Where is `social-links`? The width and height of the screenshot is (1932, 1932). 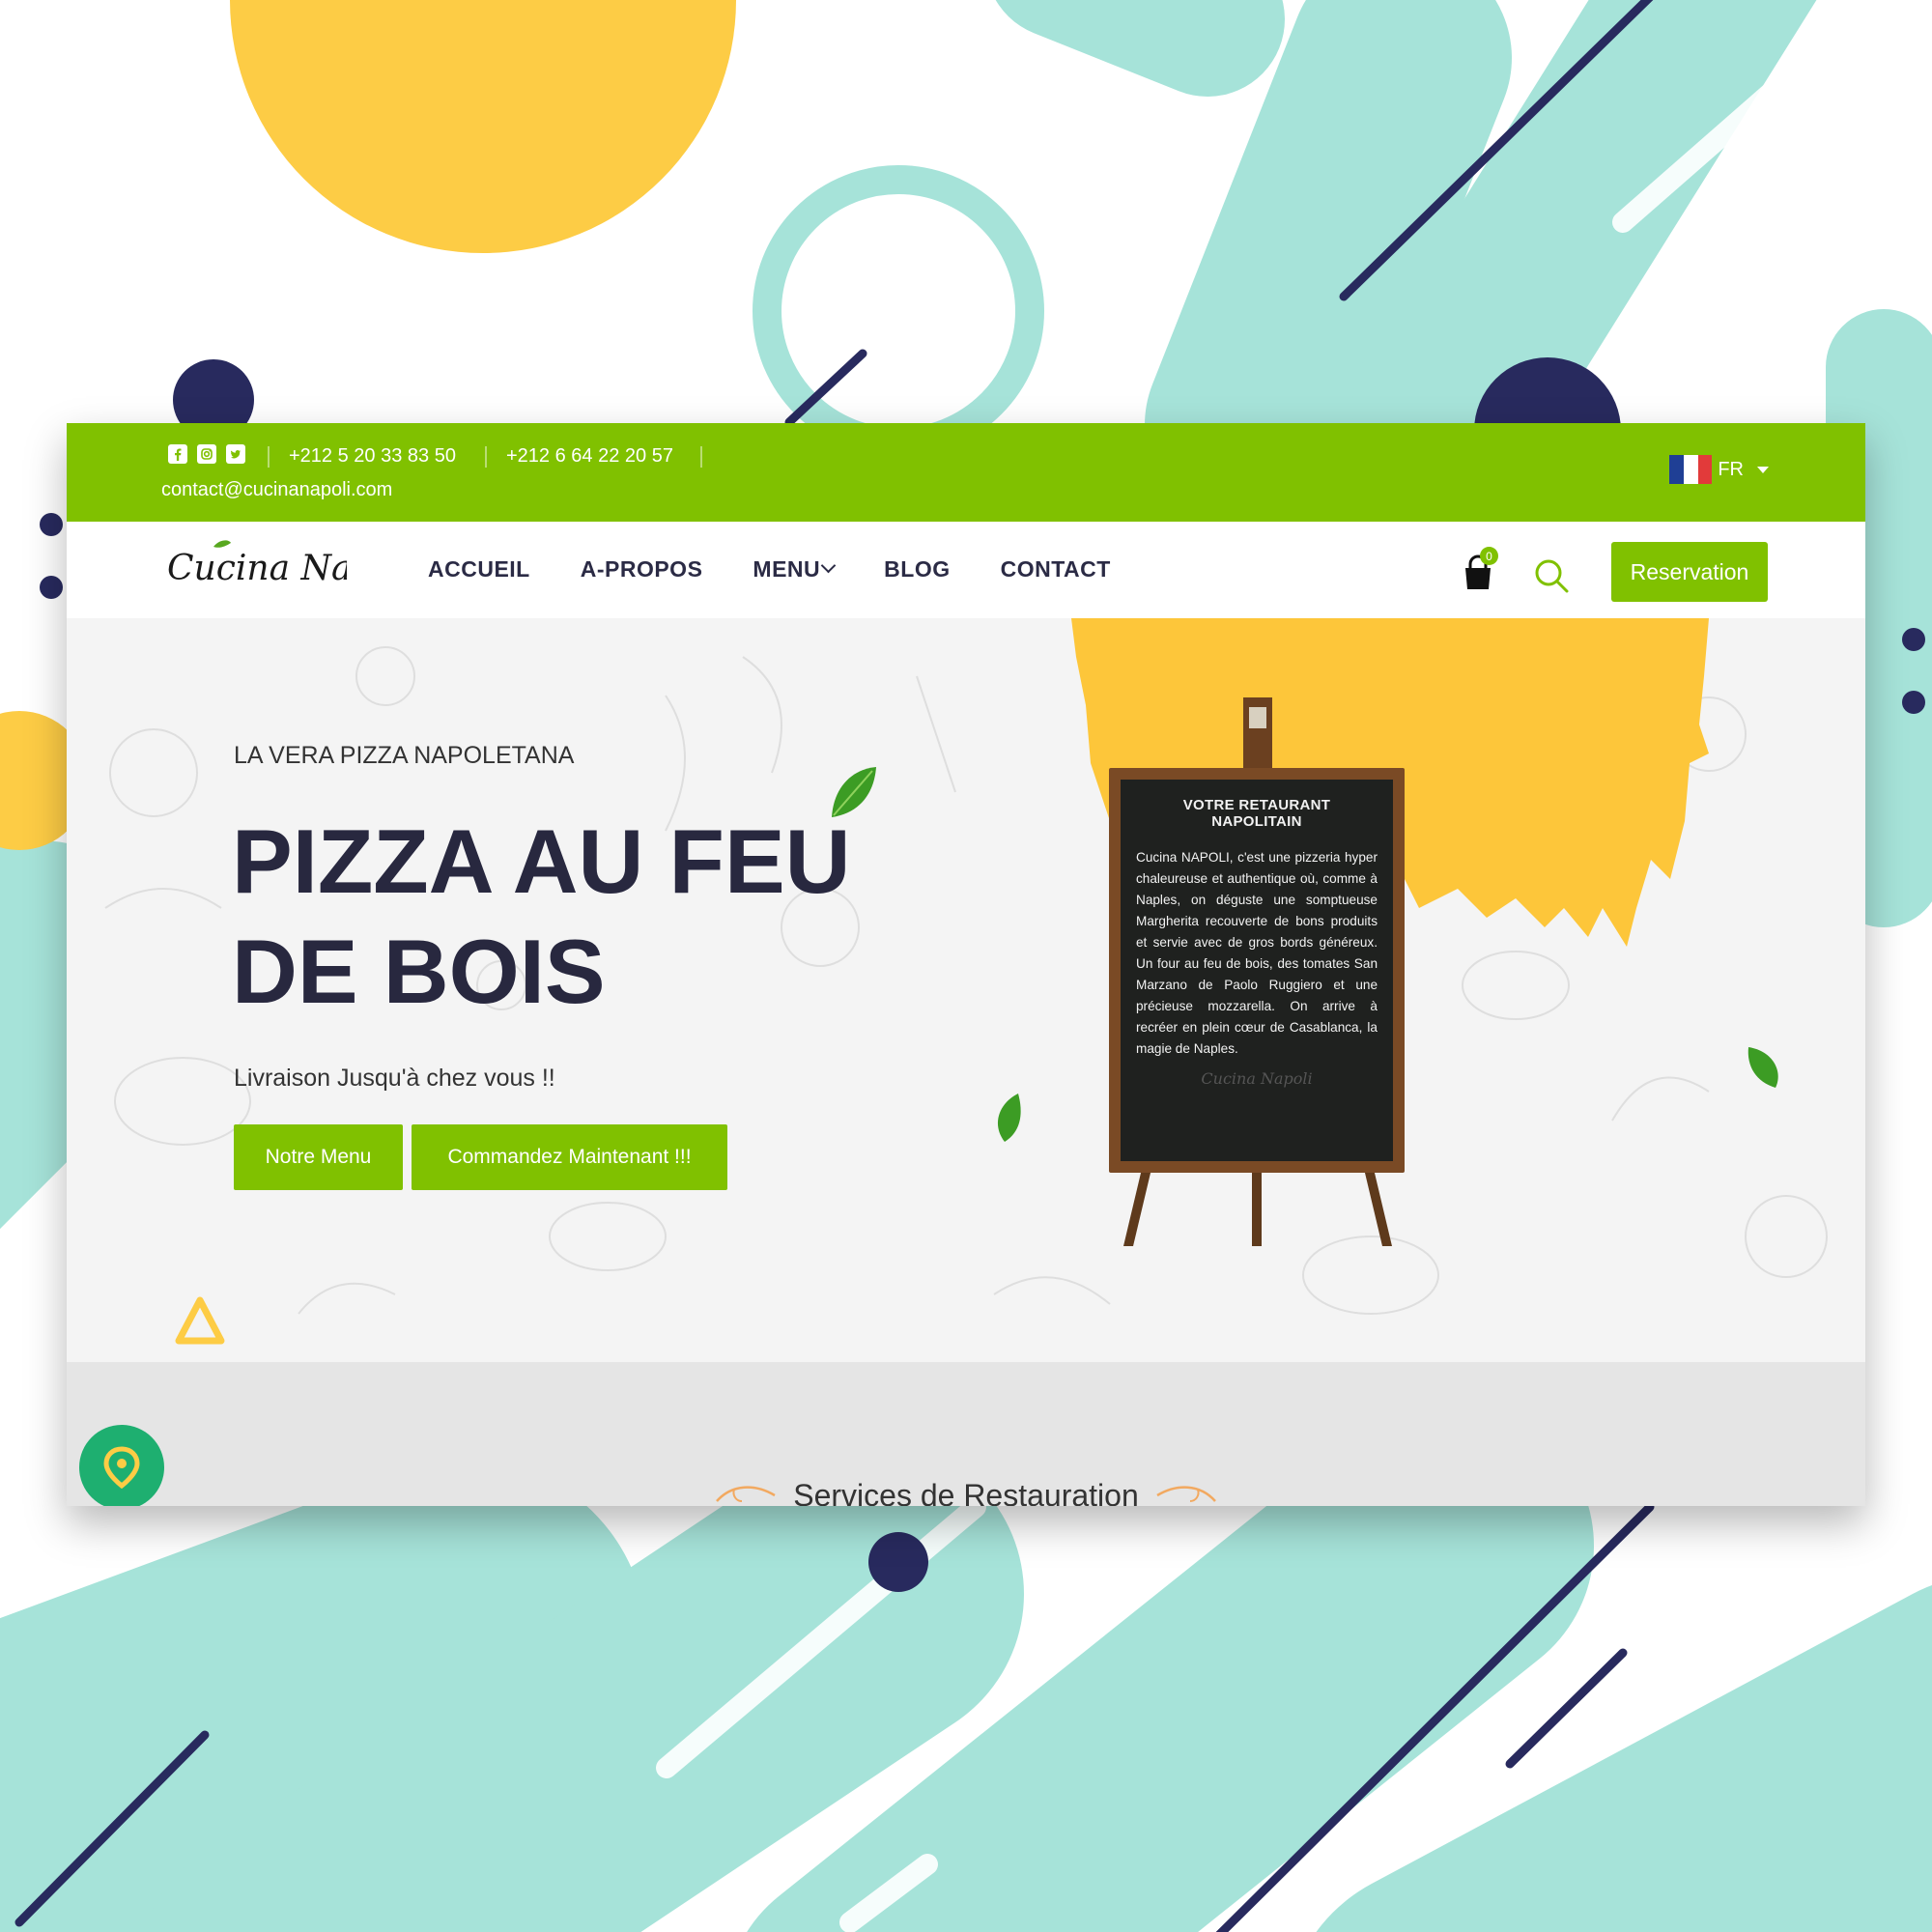
social-links is located at coordinates (206, 454).